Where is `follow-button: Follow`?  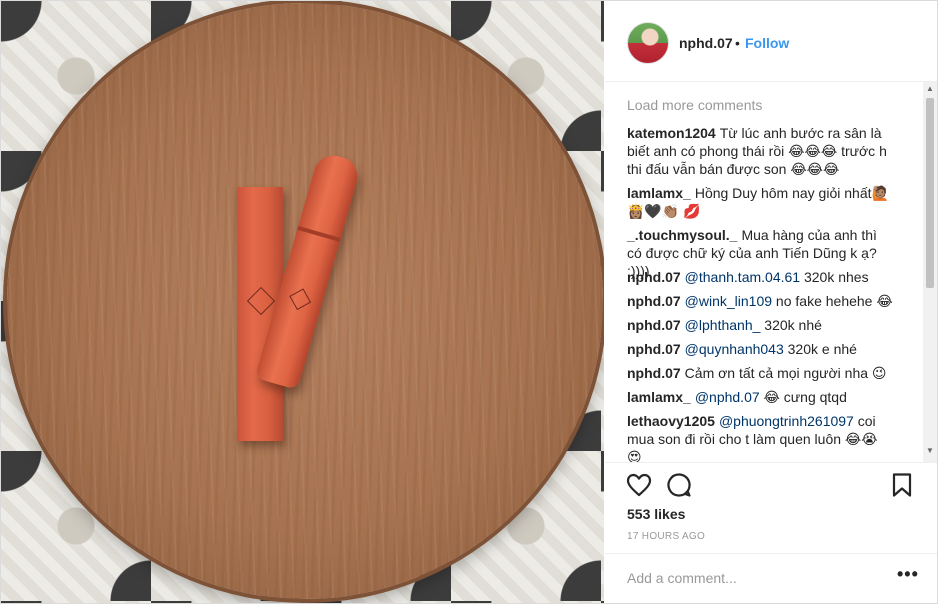
follow-button: Follow is located at coordinates (767, 43).